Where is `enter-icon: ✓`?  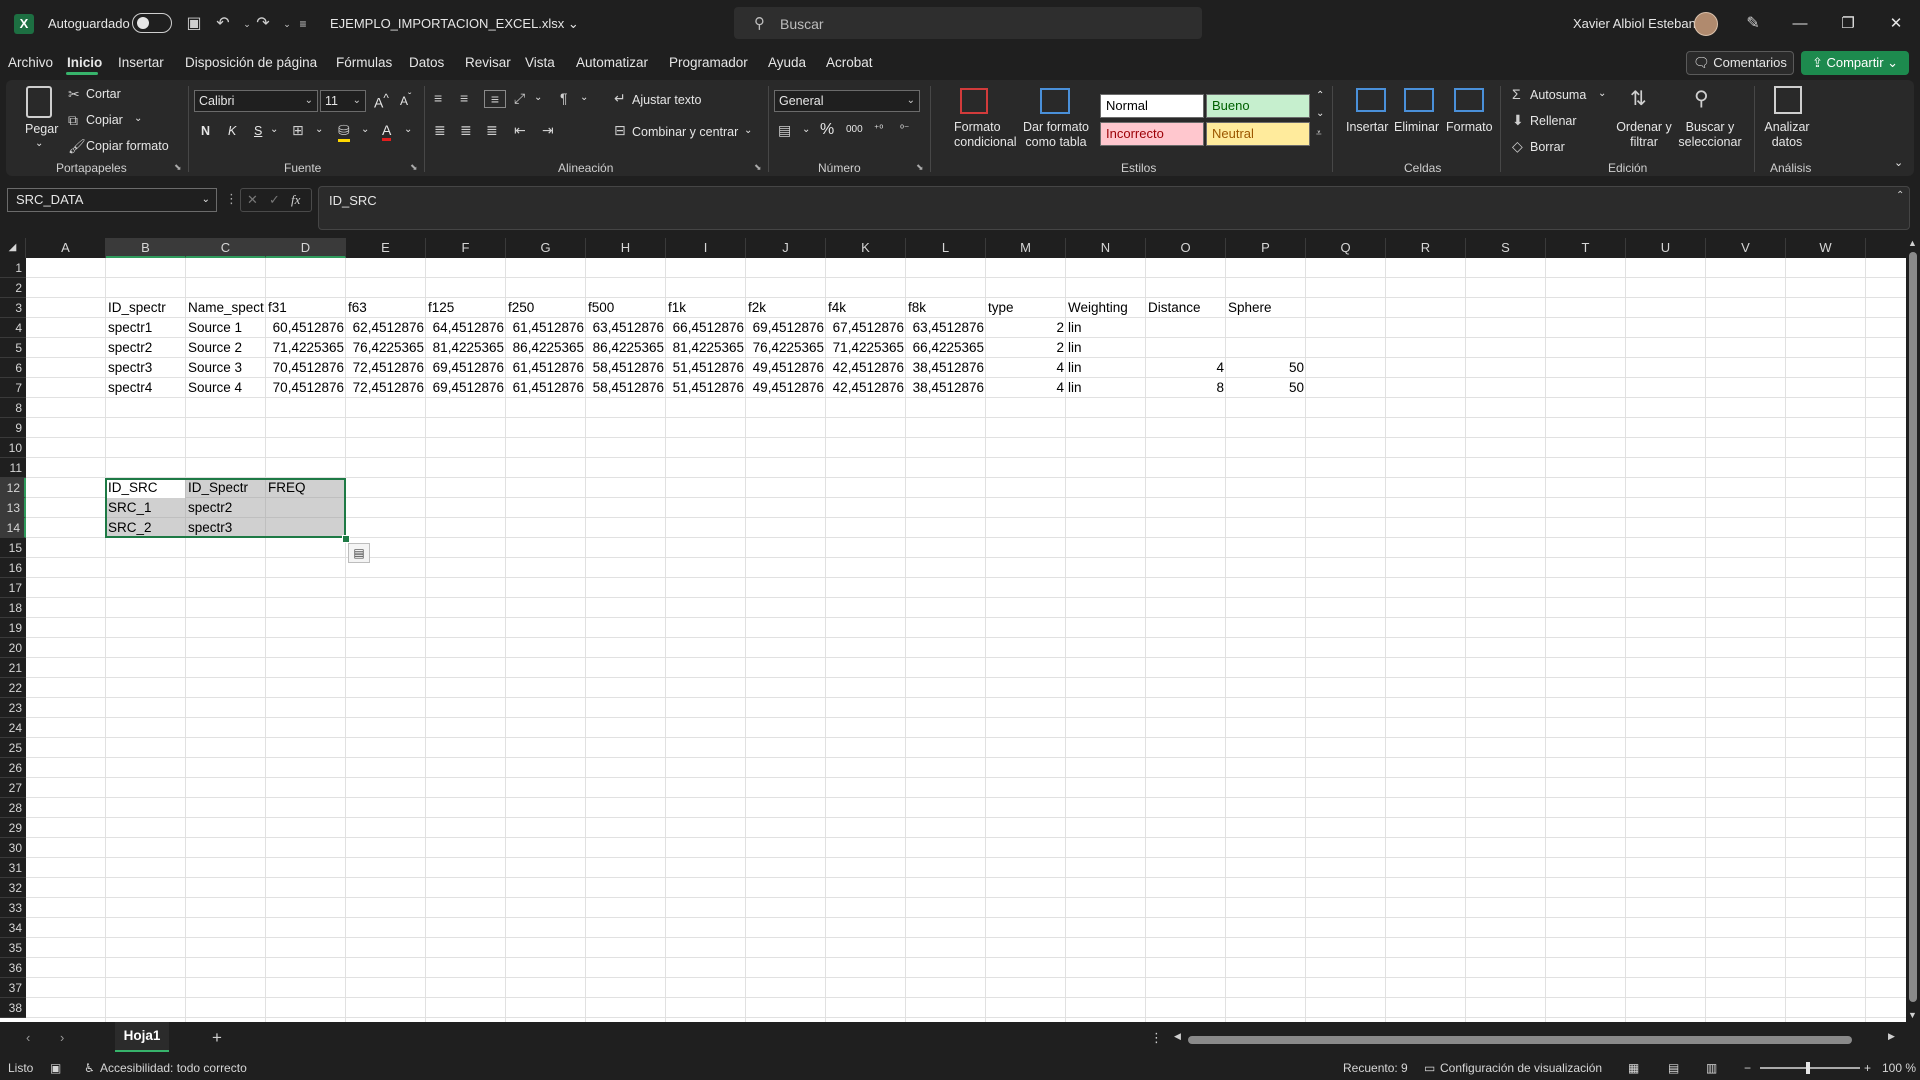 enter-icon: ✓ is located at coordinates (274, 200).